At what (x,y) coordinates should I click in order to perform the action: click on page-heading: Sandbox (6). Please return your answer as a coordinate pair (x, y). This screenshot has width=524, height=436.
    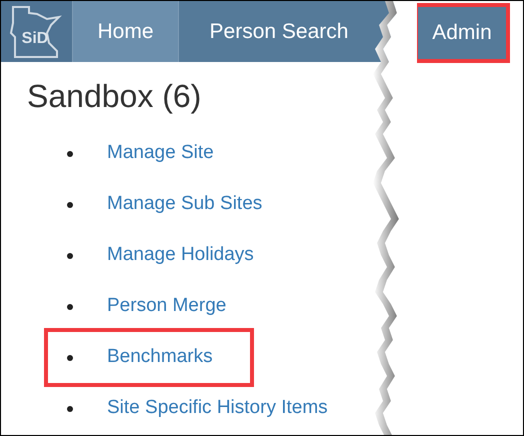
    Looking at the image, I should click on (114, 96).